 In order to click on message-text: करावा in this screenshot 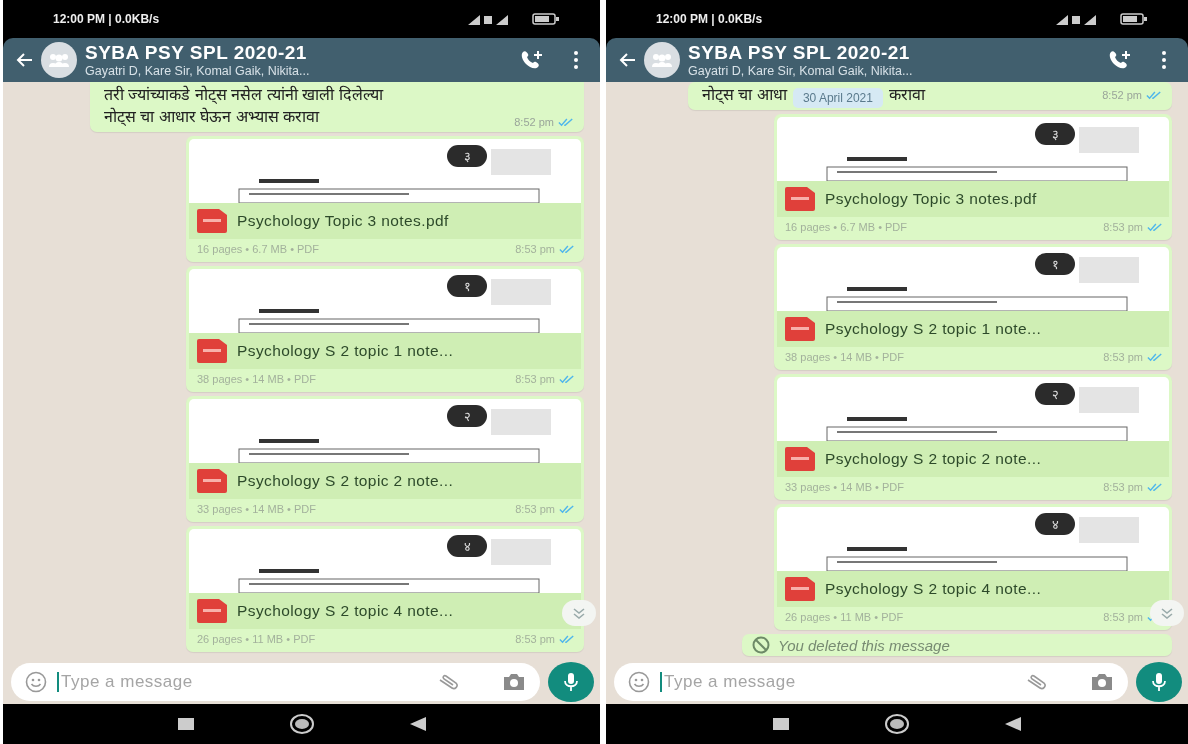, I will do `click(906, 95)`.